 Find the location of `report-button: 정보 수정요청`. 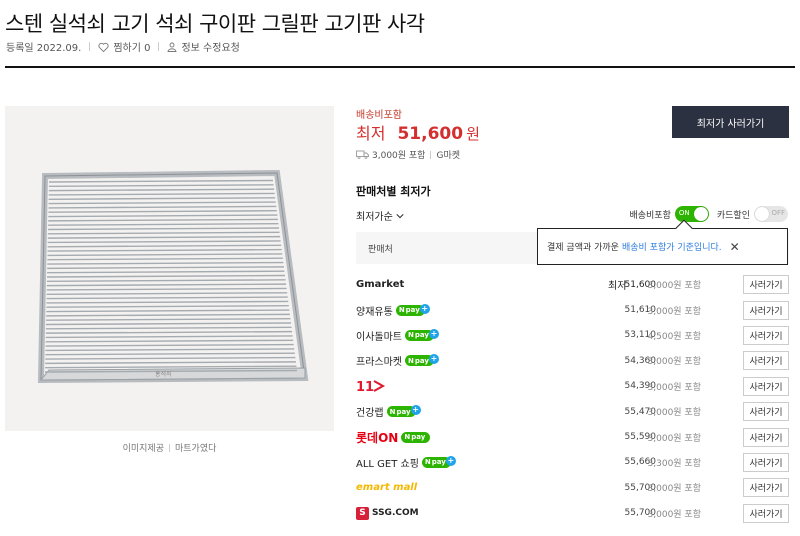

report-button: 정보 수정요청 is located at coordinates (203, 46).